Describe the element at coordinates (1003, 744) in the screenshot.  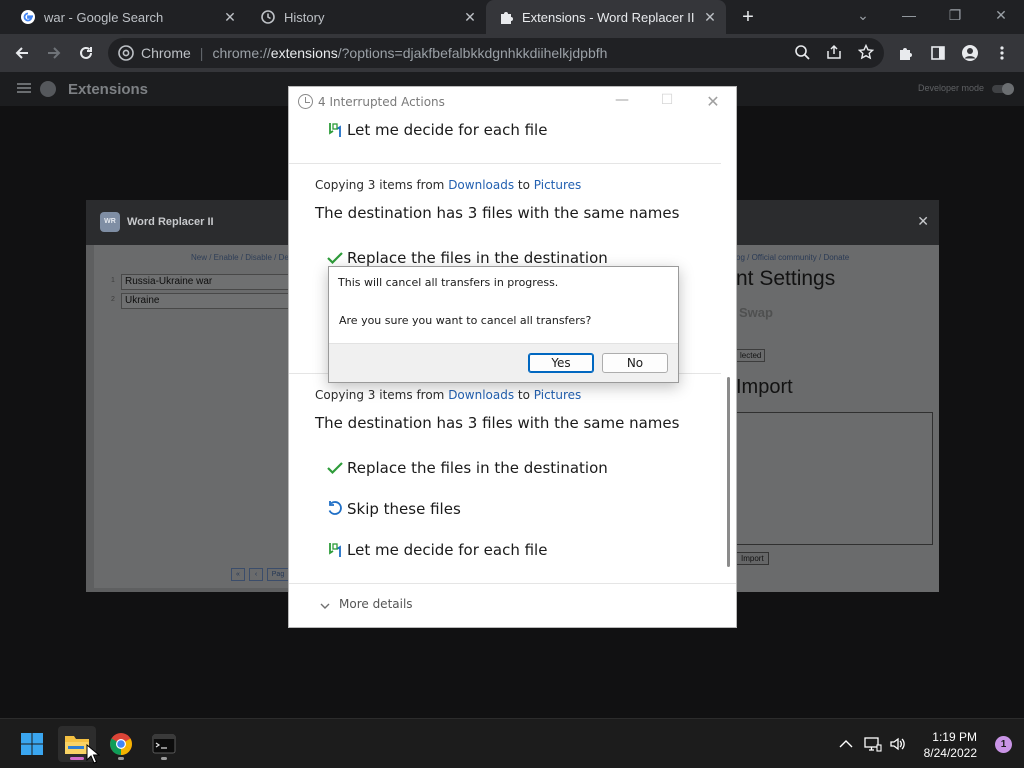
I see `notification-badge: 1` at that location.